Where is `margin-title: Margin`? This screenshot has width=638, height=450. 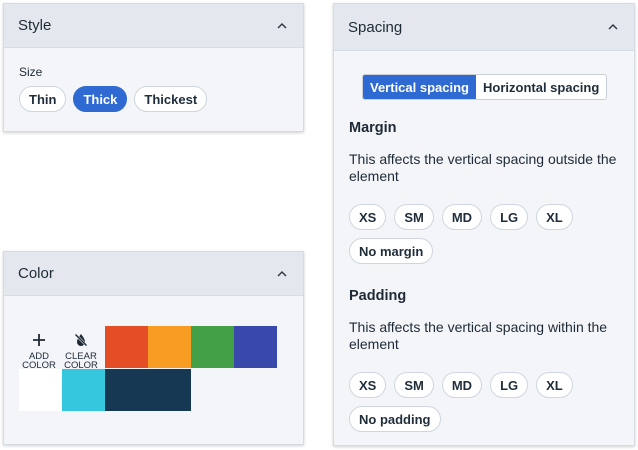 margin-title: Margin is located at coordinates (373, 128).